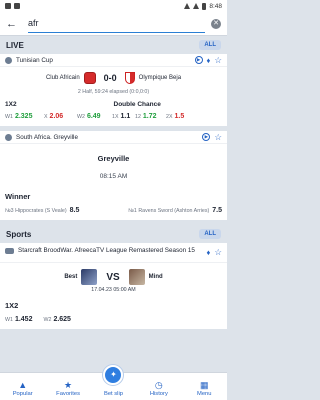 The width and height of the screenshot is (320, 400). Describe the element at coordinates (196, 6) in the screenshot. I see `signal-icon` at that location.